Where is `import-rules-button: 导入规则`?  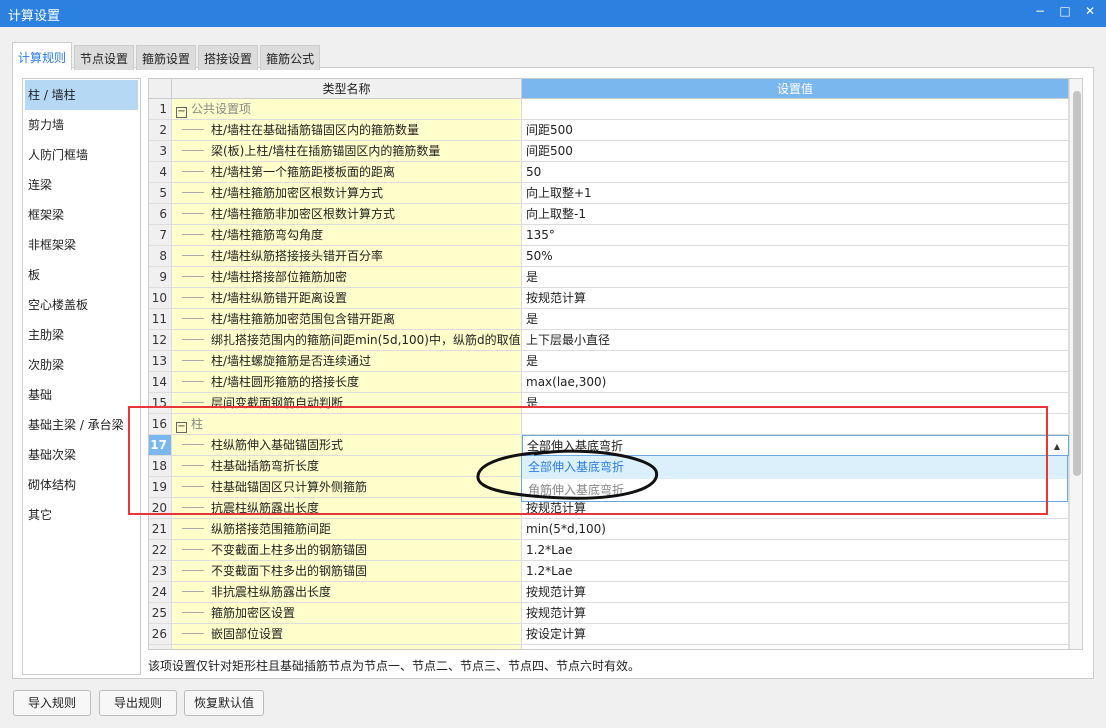 import-rules-button: 导入规则 is located at coordinates (52, 703).